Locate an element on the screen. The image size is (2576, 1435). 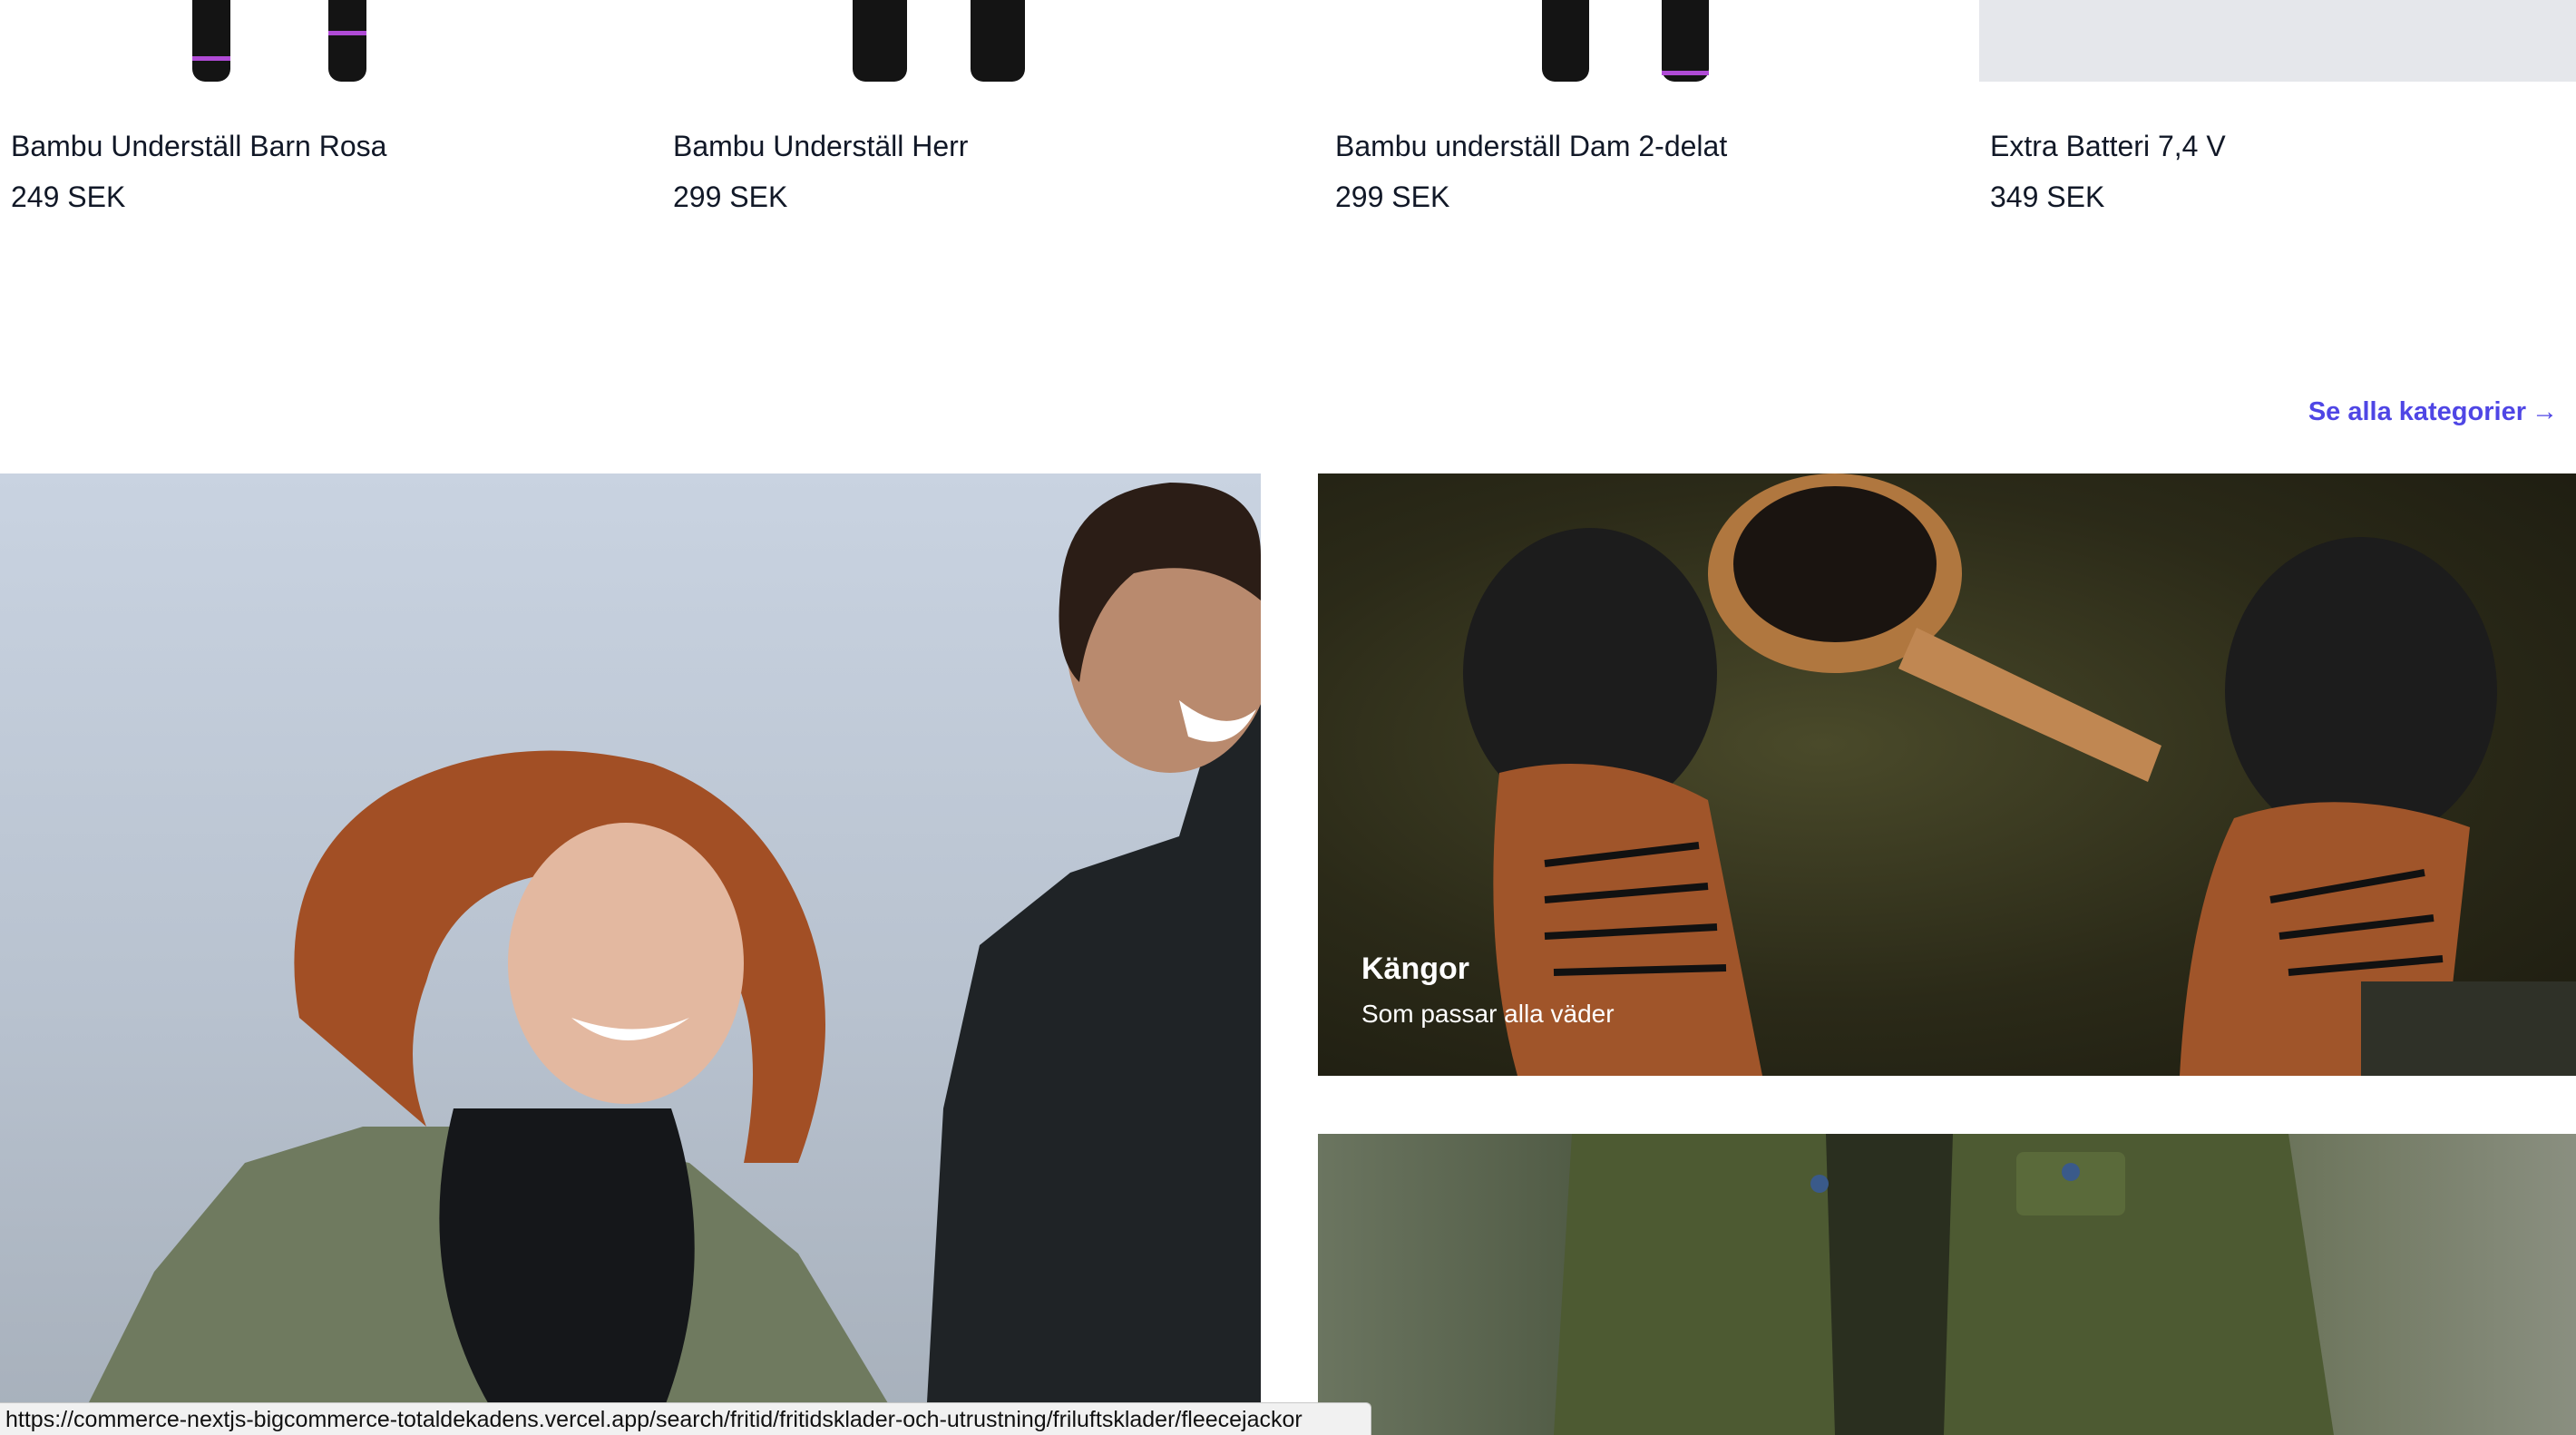
category-subtitle: Som passar alla väder is located at coordinates (1488, 1014).